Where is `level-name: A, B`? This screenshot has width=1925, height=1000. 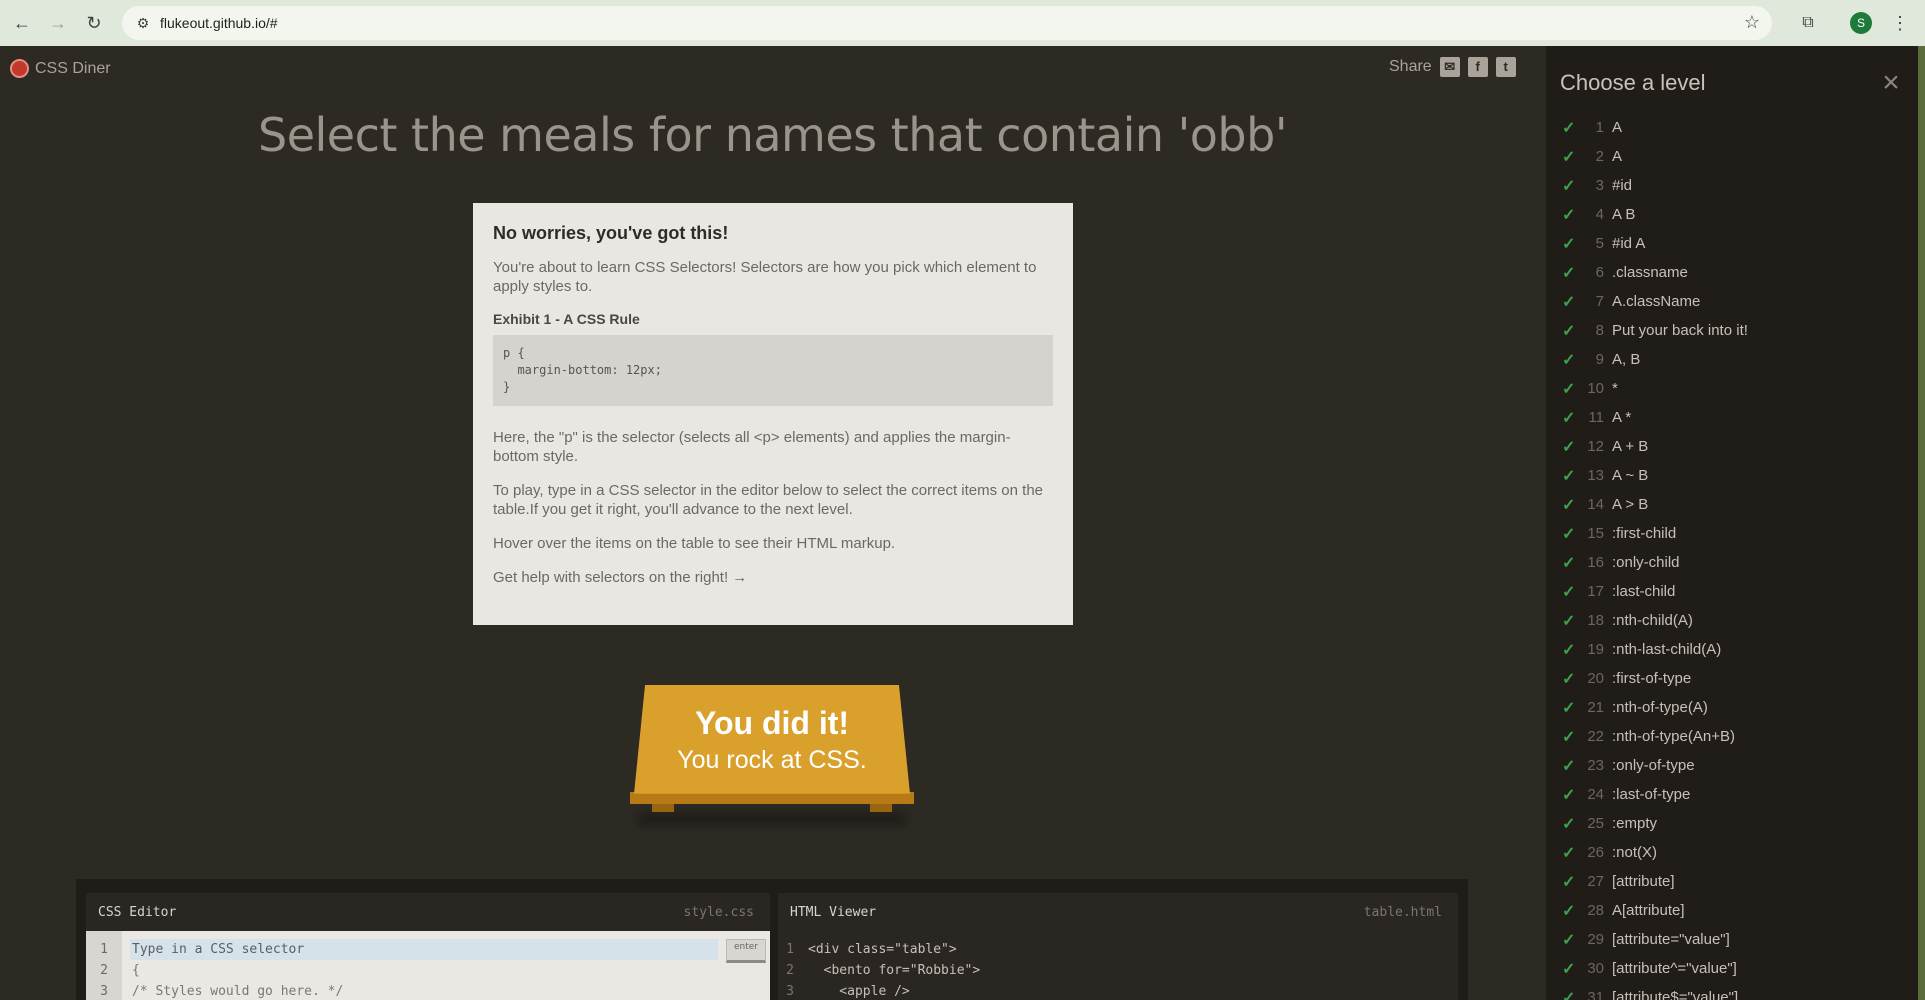
level-name: A, B is located at coordinates (1626, 359).